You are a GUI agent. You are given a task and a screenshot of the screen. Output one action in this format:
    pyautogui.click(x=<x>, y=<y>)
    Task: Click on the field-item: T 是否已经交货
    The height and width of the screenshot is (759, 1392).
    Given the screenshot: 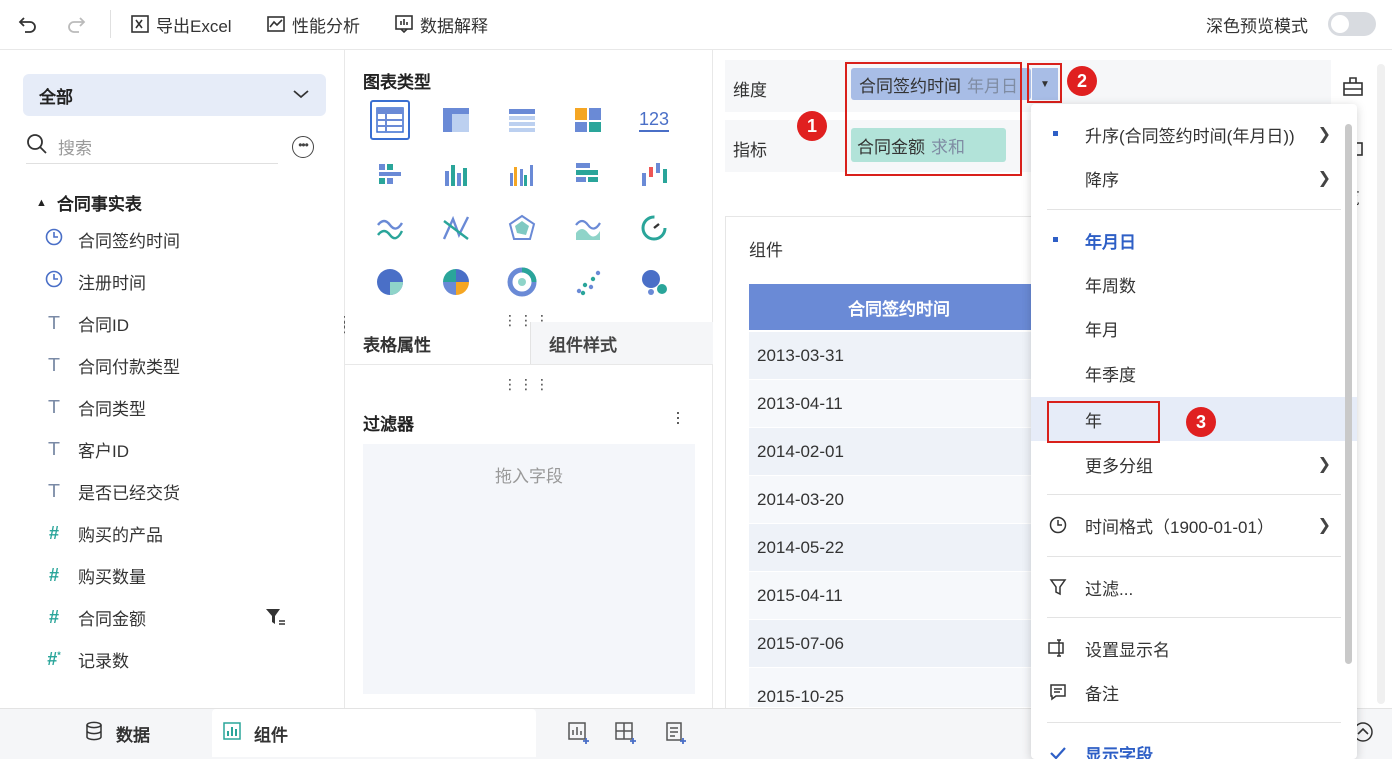 What is the action you would take?
    pyautogui.click(x=112, y=491)
    